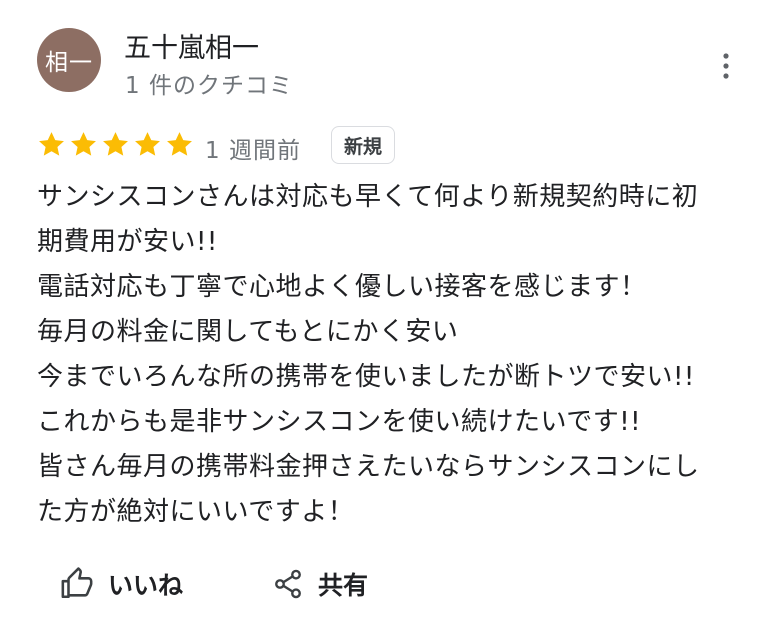 The image size is (784, 636). I want to click on new-badge-label: 新規, so click(363, 146).